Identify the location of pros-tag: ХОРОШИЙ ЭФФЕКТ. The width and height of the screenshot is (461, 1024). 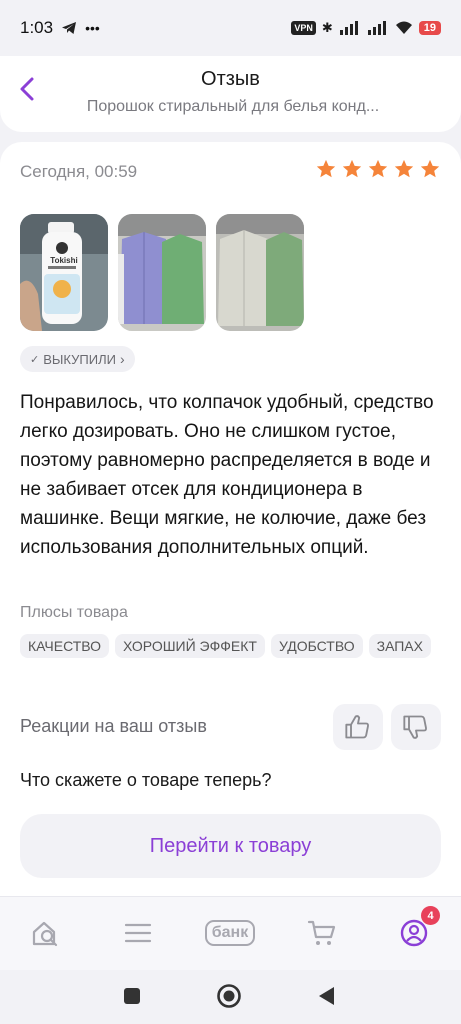
(190, 646).